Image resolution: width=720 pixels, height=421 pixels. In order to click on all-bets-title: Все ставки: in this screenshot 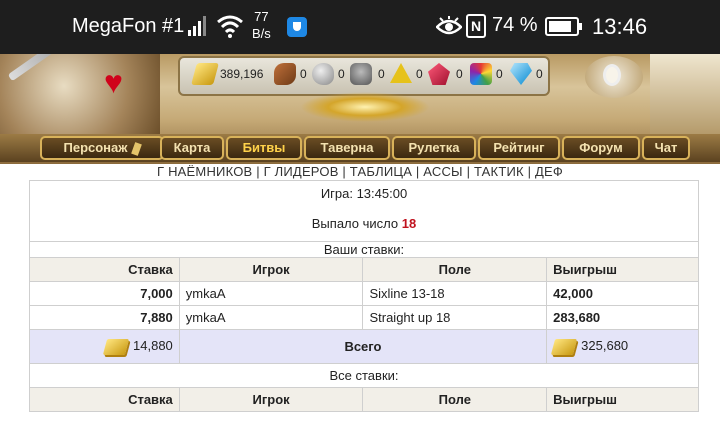, I will do `click(364, 375)`.